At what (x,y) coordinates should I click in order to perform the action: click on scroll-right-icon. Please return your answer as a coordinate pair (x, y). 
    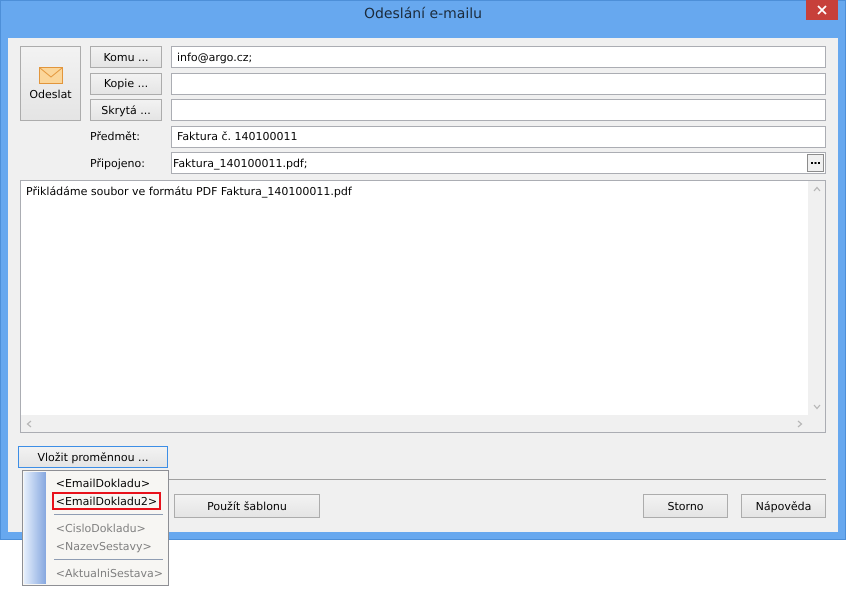
    Looking at the image, I should click on (800, 424).